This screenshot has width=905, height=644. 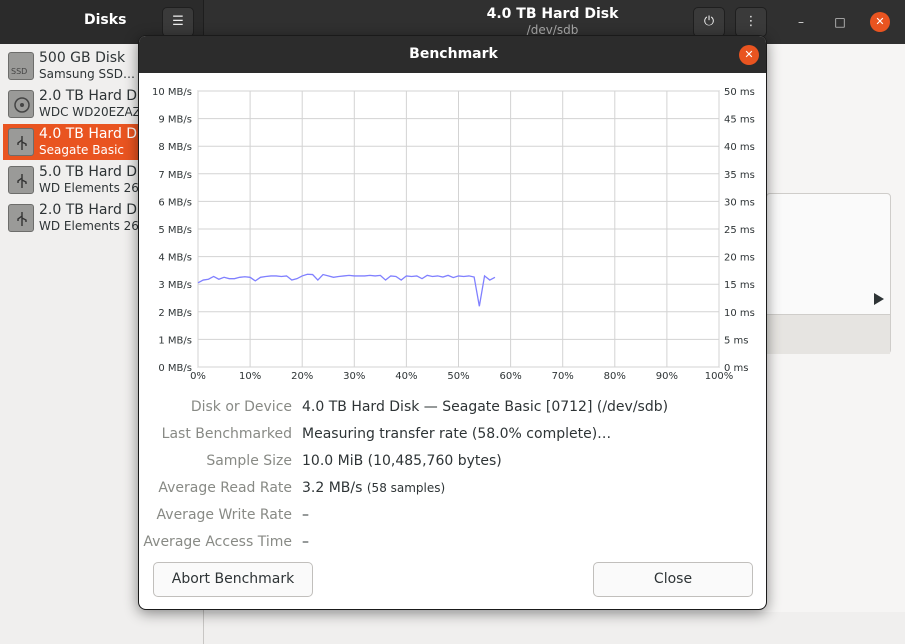 I want to click on x-tick-label: 20%, so click(x=302, y=376).